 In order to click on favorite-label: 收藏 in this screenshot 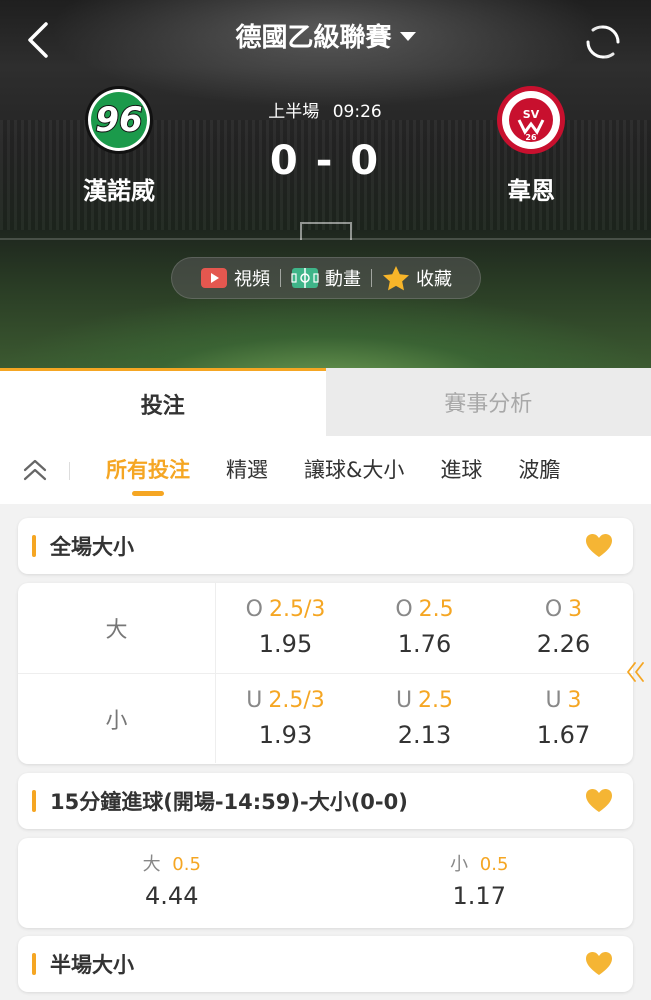, I will do `click(434, 279)`.